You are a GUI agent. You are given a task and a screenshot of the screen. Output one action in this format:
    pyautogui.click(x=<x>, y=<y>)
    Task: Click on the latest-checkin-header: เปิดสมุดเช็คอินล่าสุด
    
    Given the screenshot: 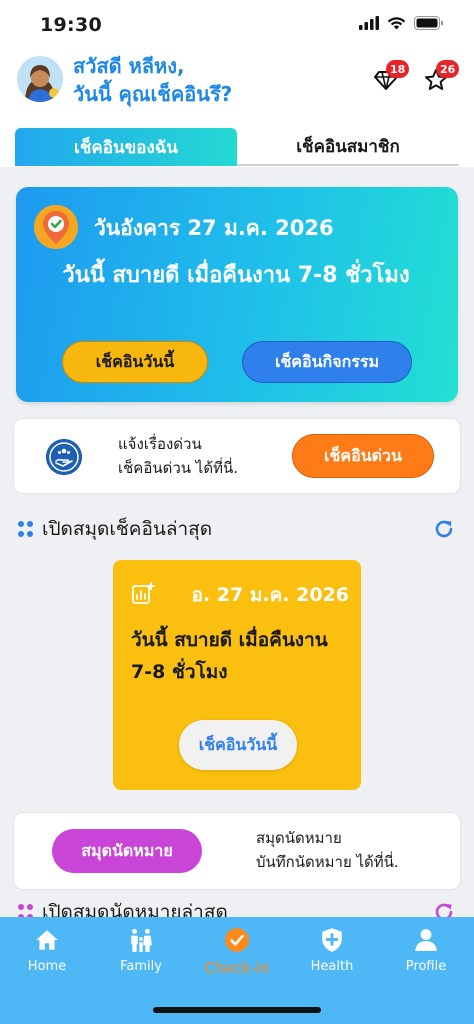 What is the action you would take?
    pyautogui.click(x=115, y=529)
    